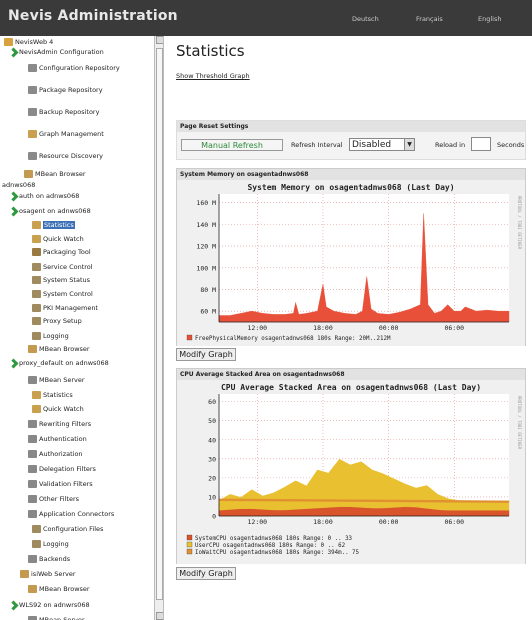  What do you see at coordinates (71, 90) in the screenshot?
I see `tree-item-label: Package Repository` at bounding box center [71, 90].